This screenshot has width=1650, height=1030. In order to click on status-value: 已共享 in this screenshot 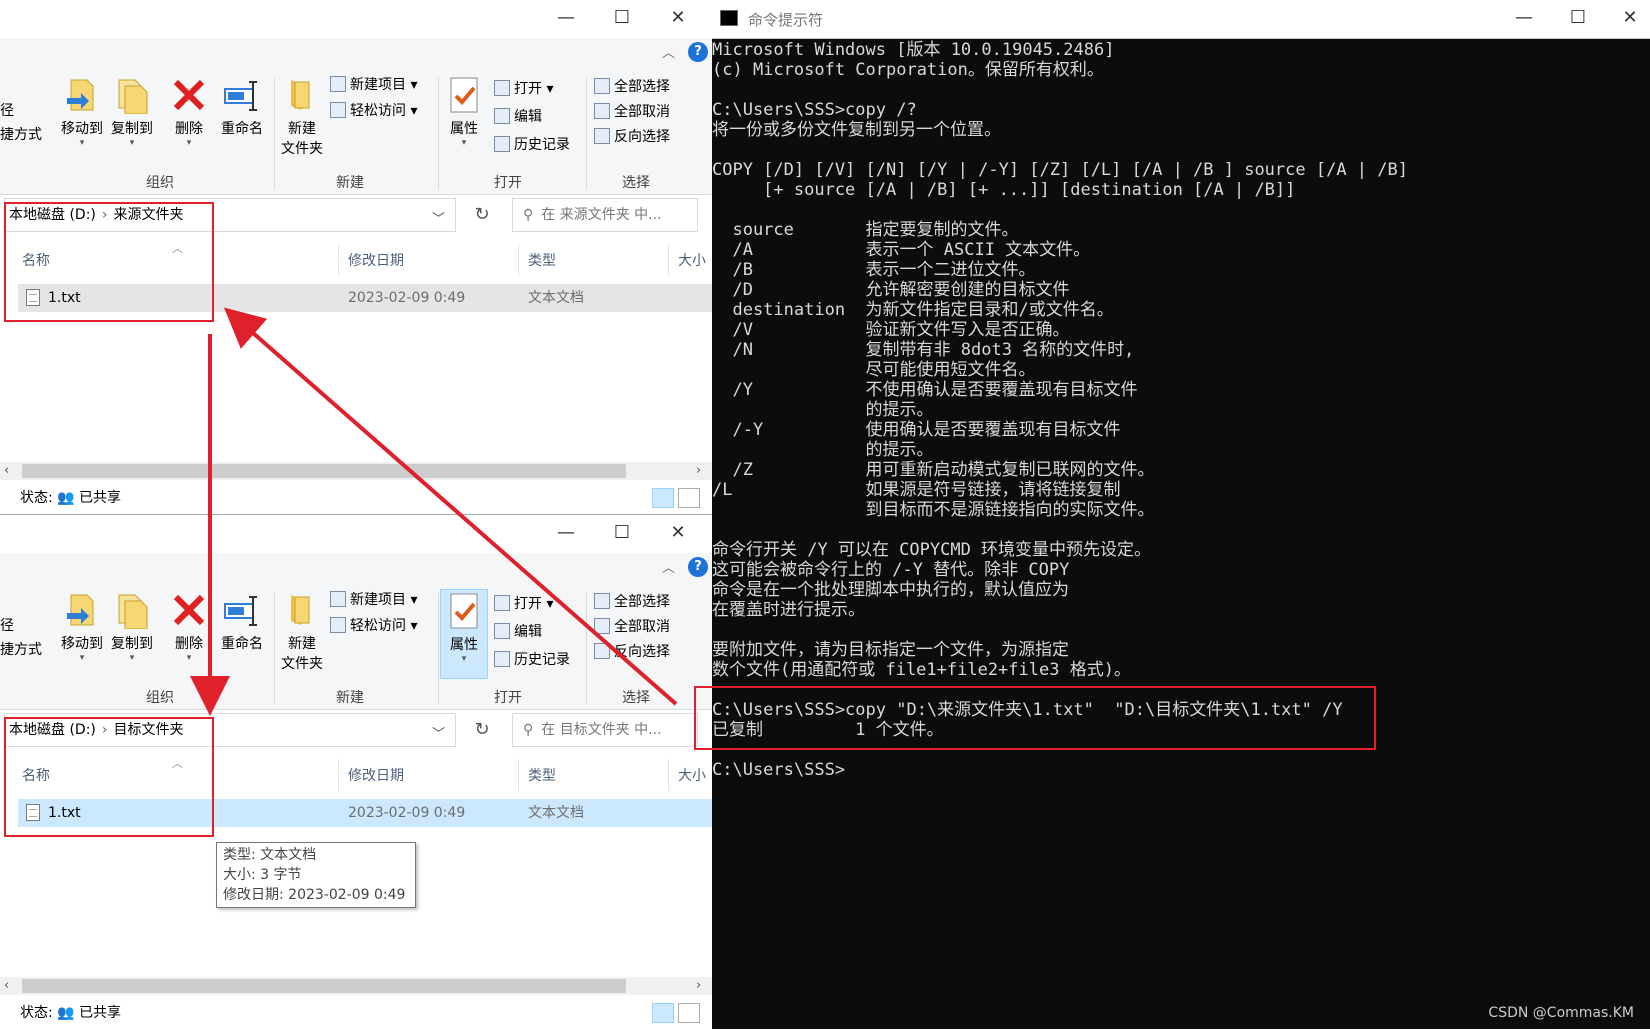, I will do `click(100, 498)`.